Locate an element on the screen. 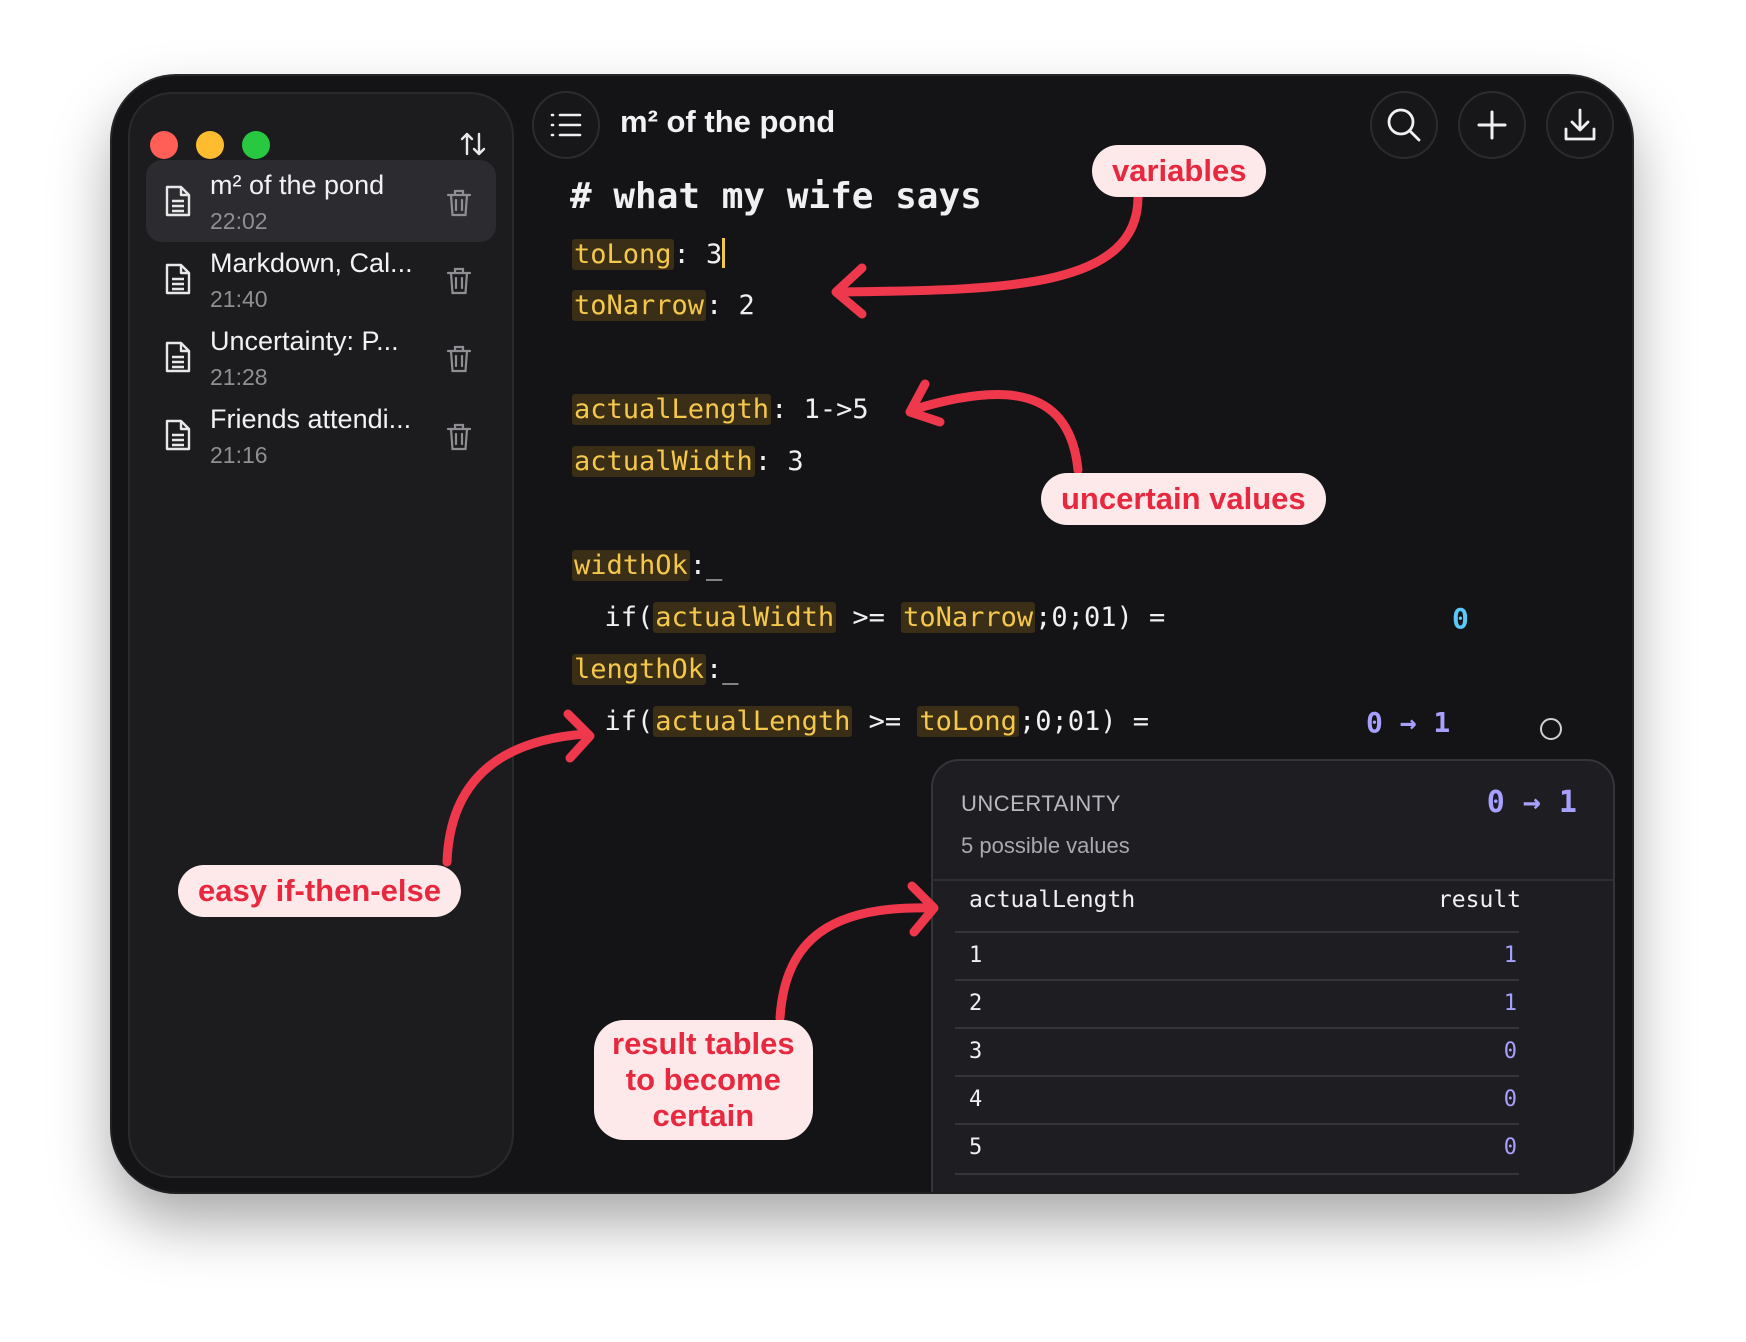  code-line-toLong: toLong: 3 is located at coordinates (649, 254).